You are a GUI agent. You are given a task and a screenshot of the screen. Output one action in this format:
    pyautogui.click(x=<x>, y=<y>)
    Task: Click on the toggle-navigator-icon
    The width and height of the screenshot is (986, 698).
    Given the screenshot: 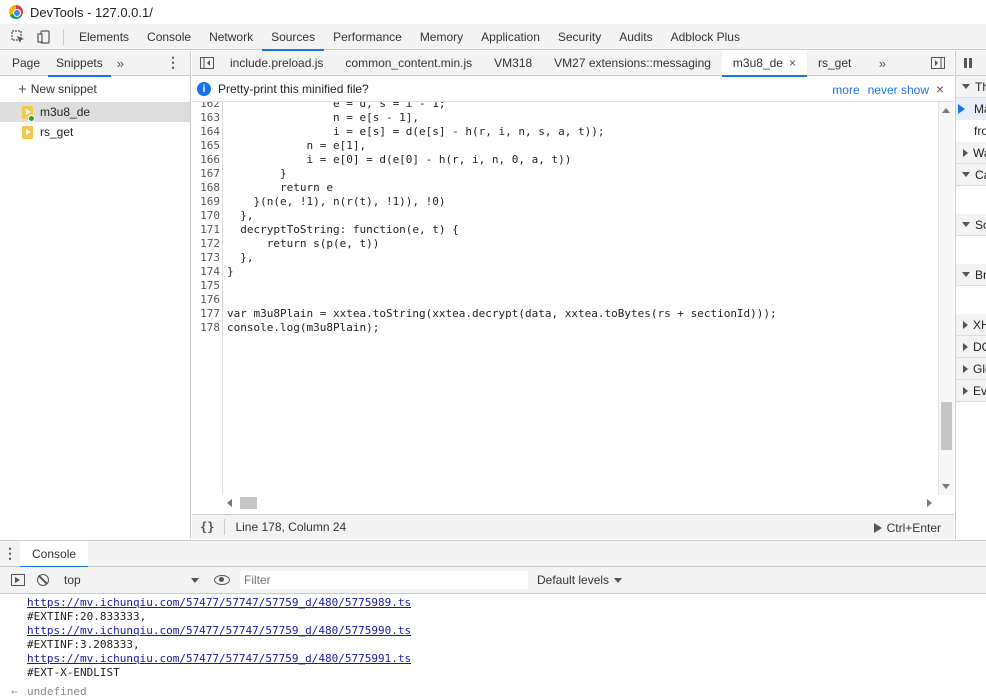 What is the action you would take?
    pyautogui.click(x=207, y=63)
    